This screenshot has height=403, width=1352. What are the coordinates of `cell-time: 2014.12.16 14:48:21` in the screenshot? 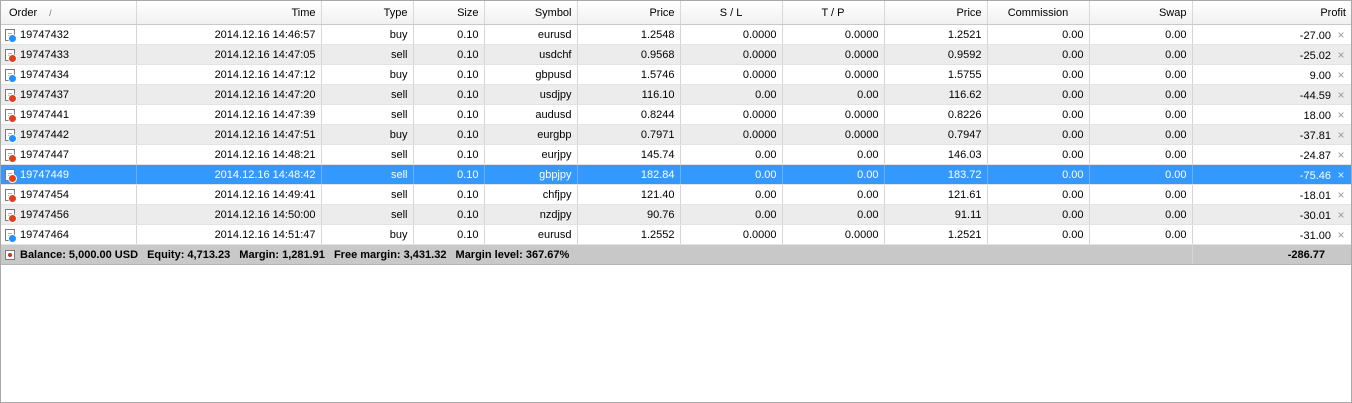 It's located at (229, 154).